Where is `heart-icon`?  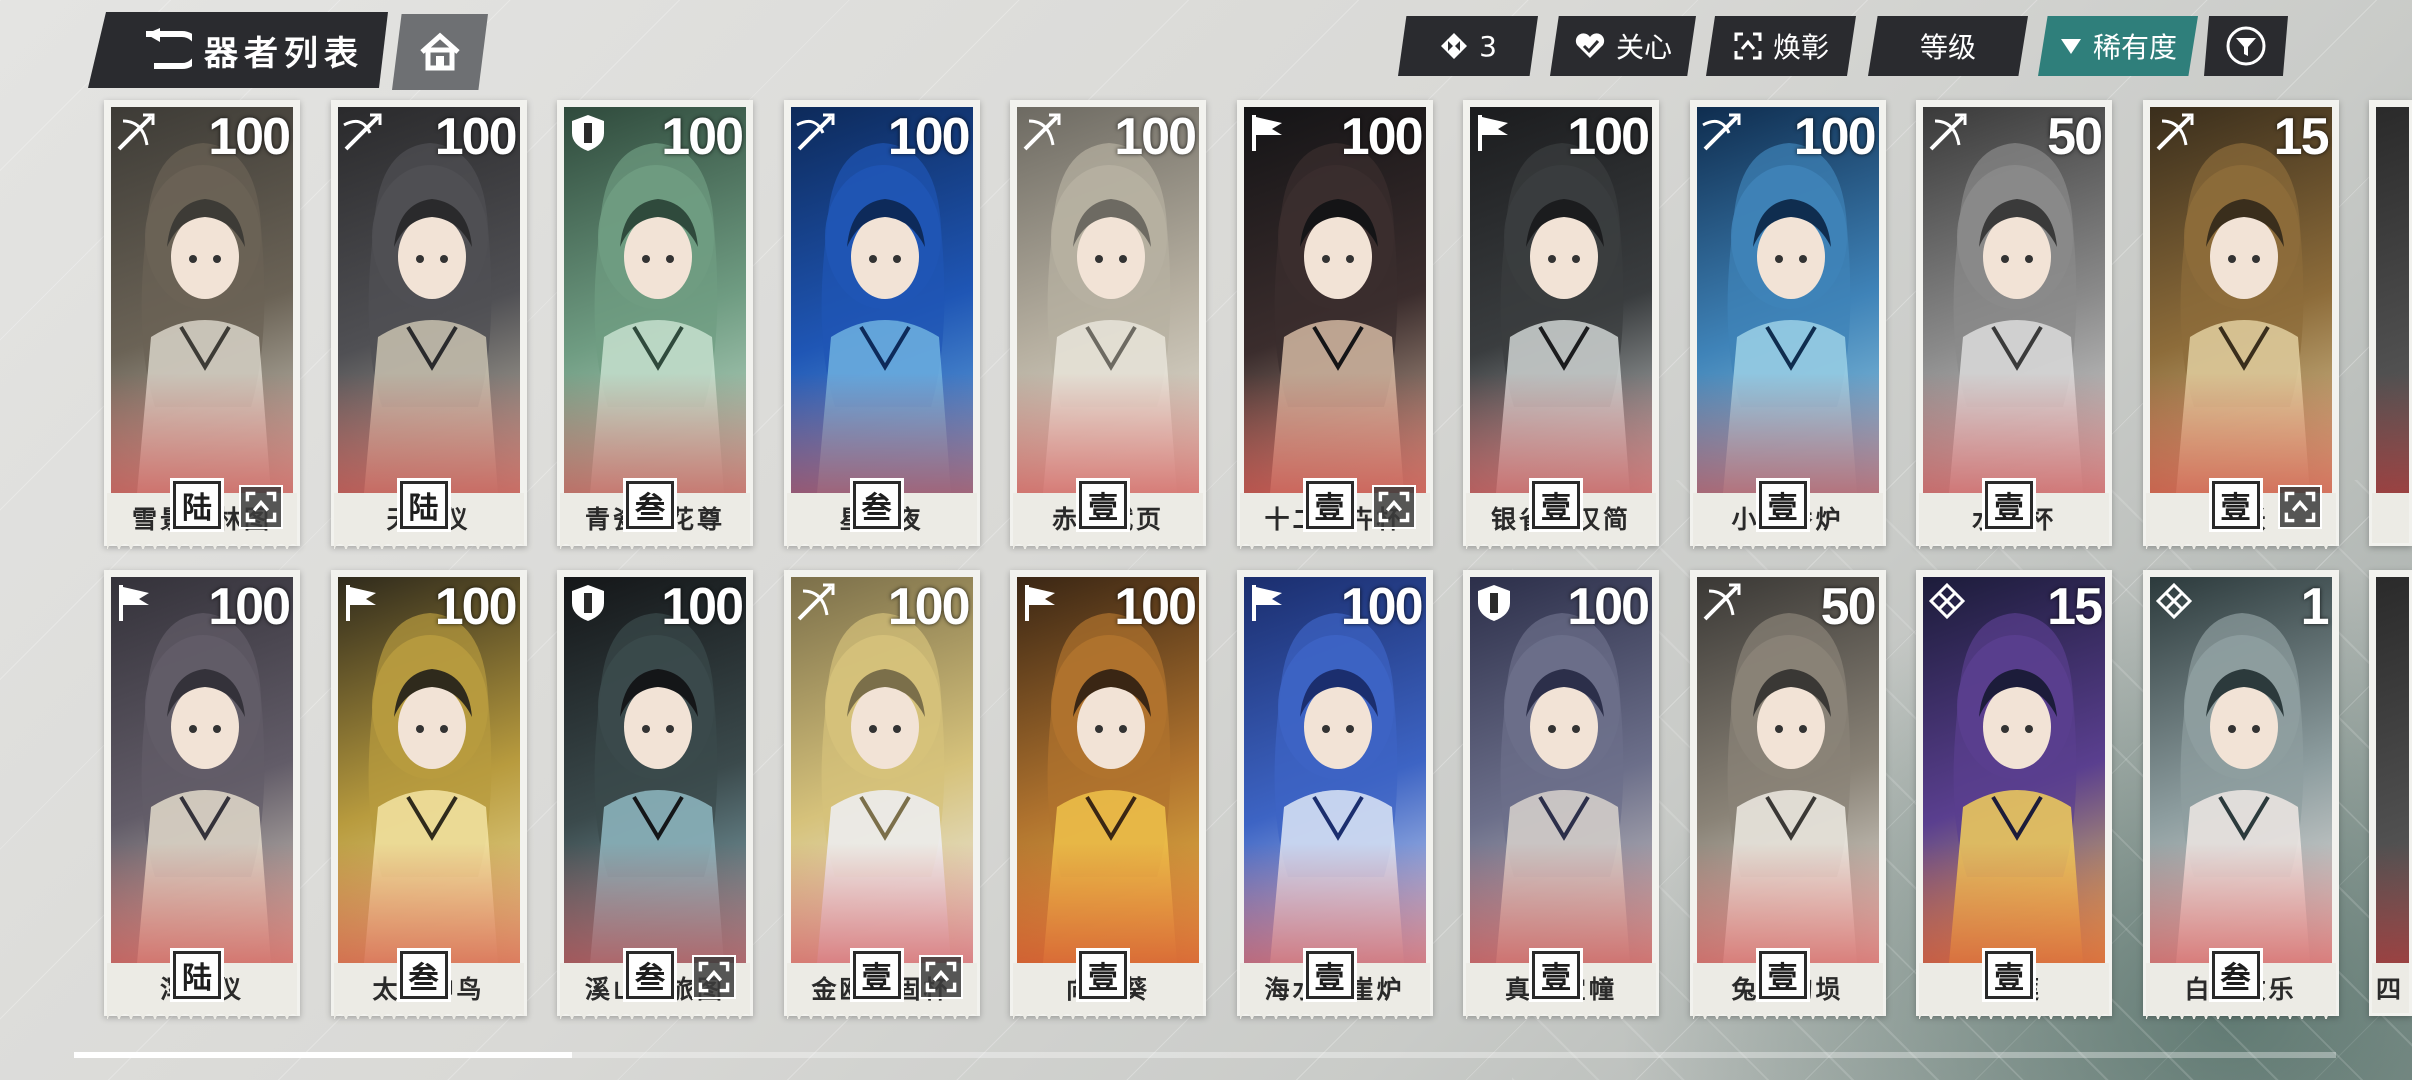
heart-icon is located at coordinates (1590, 46).